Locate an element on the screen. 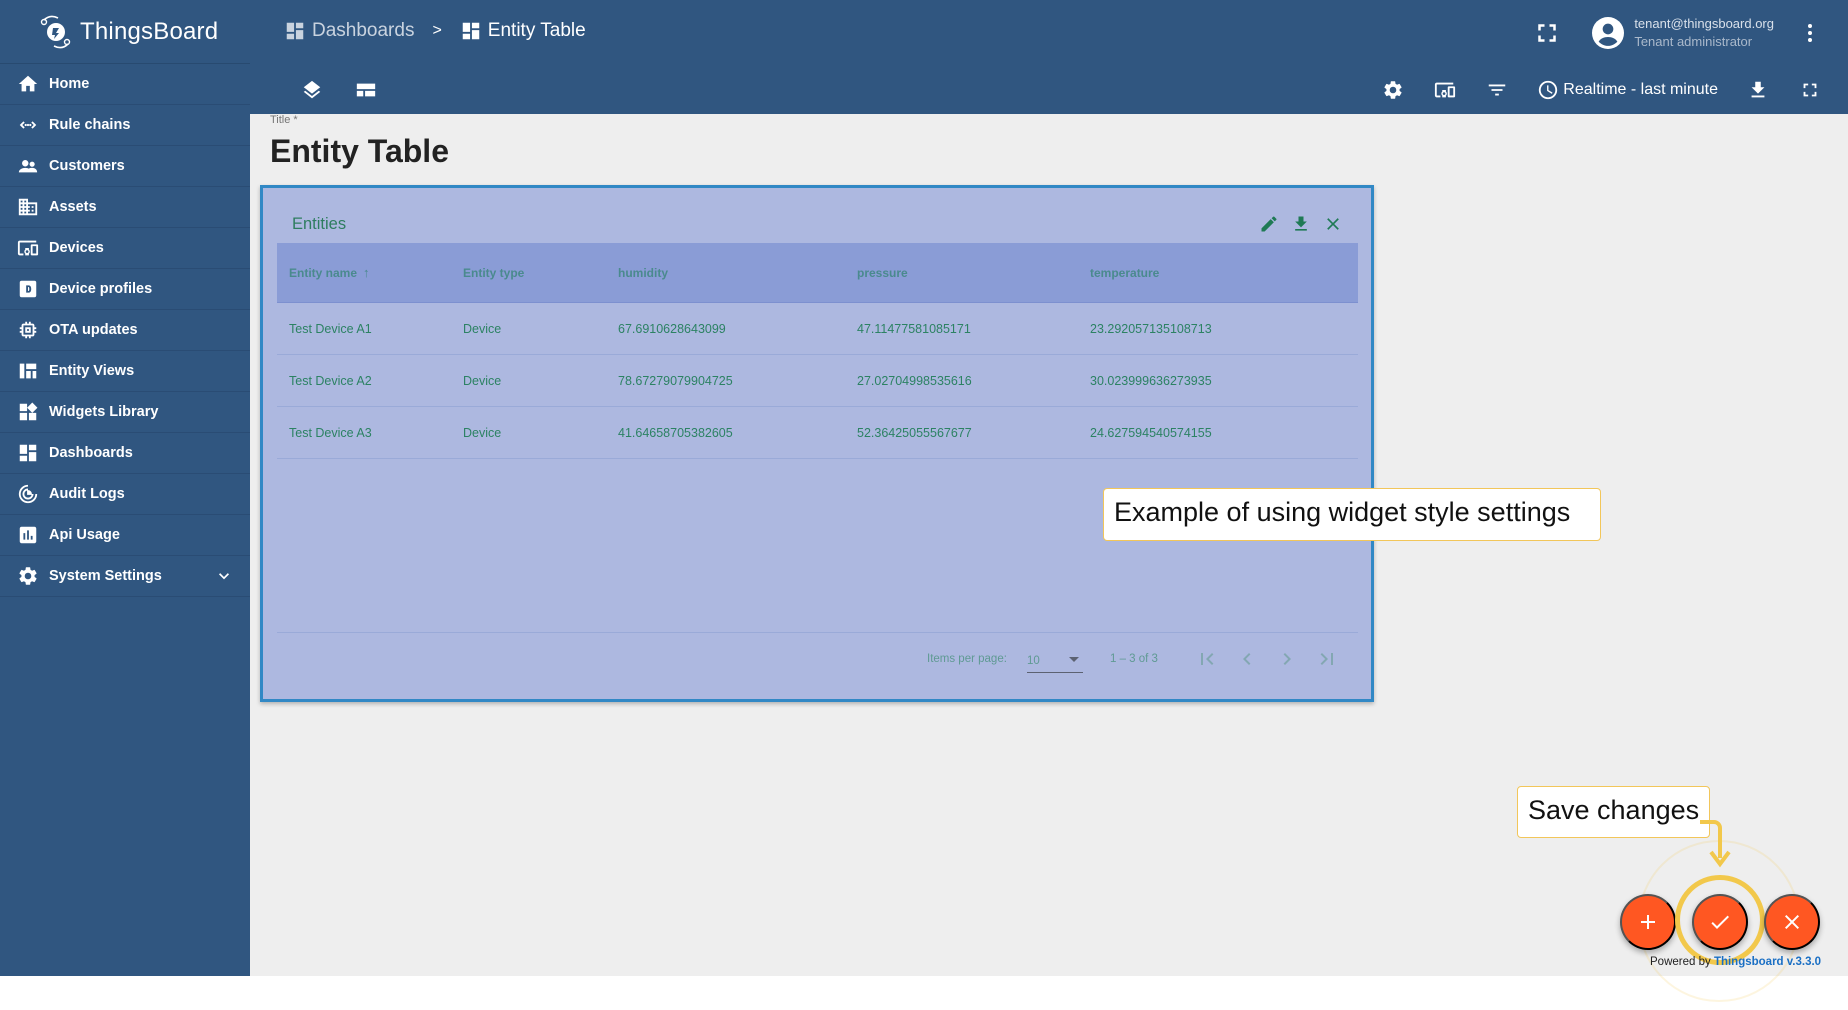 This screenshot has width=1848, height=1010. close-icon is located at coordinates (1792, 922).